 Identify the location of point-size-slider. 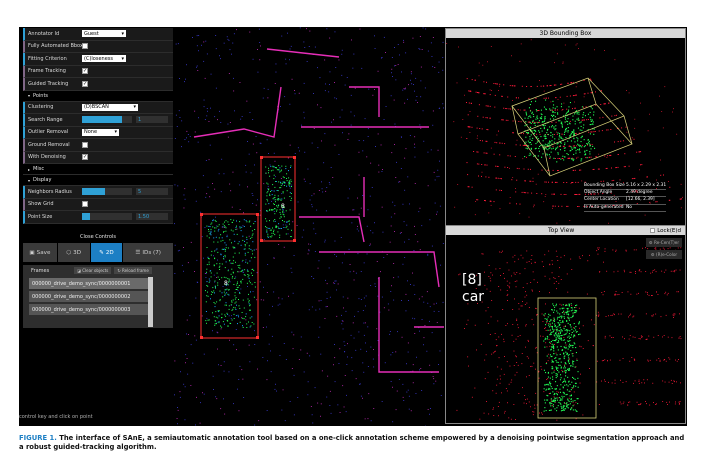
(107, 217).